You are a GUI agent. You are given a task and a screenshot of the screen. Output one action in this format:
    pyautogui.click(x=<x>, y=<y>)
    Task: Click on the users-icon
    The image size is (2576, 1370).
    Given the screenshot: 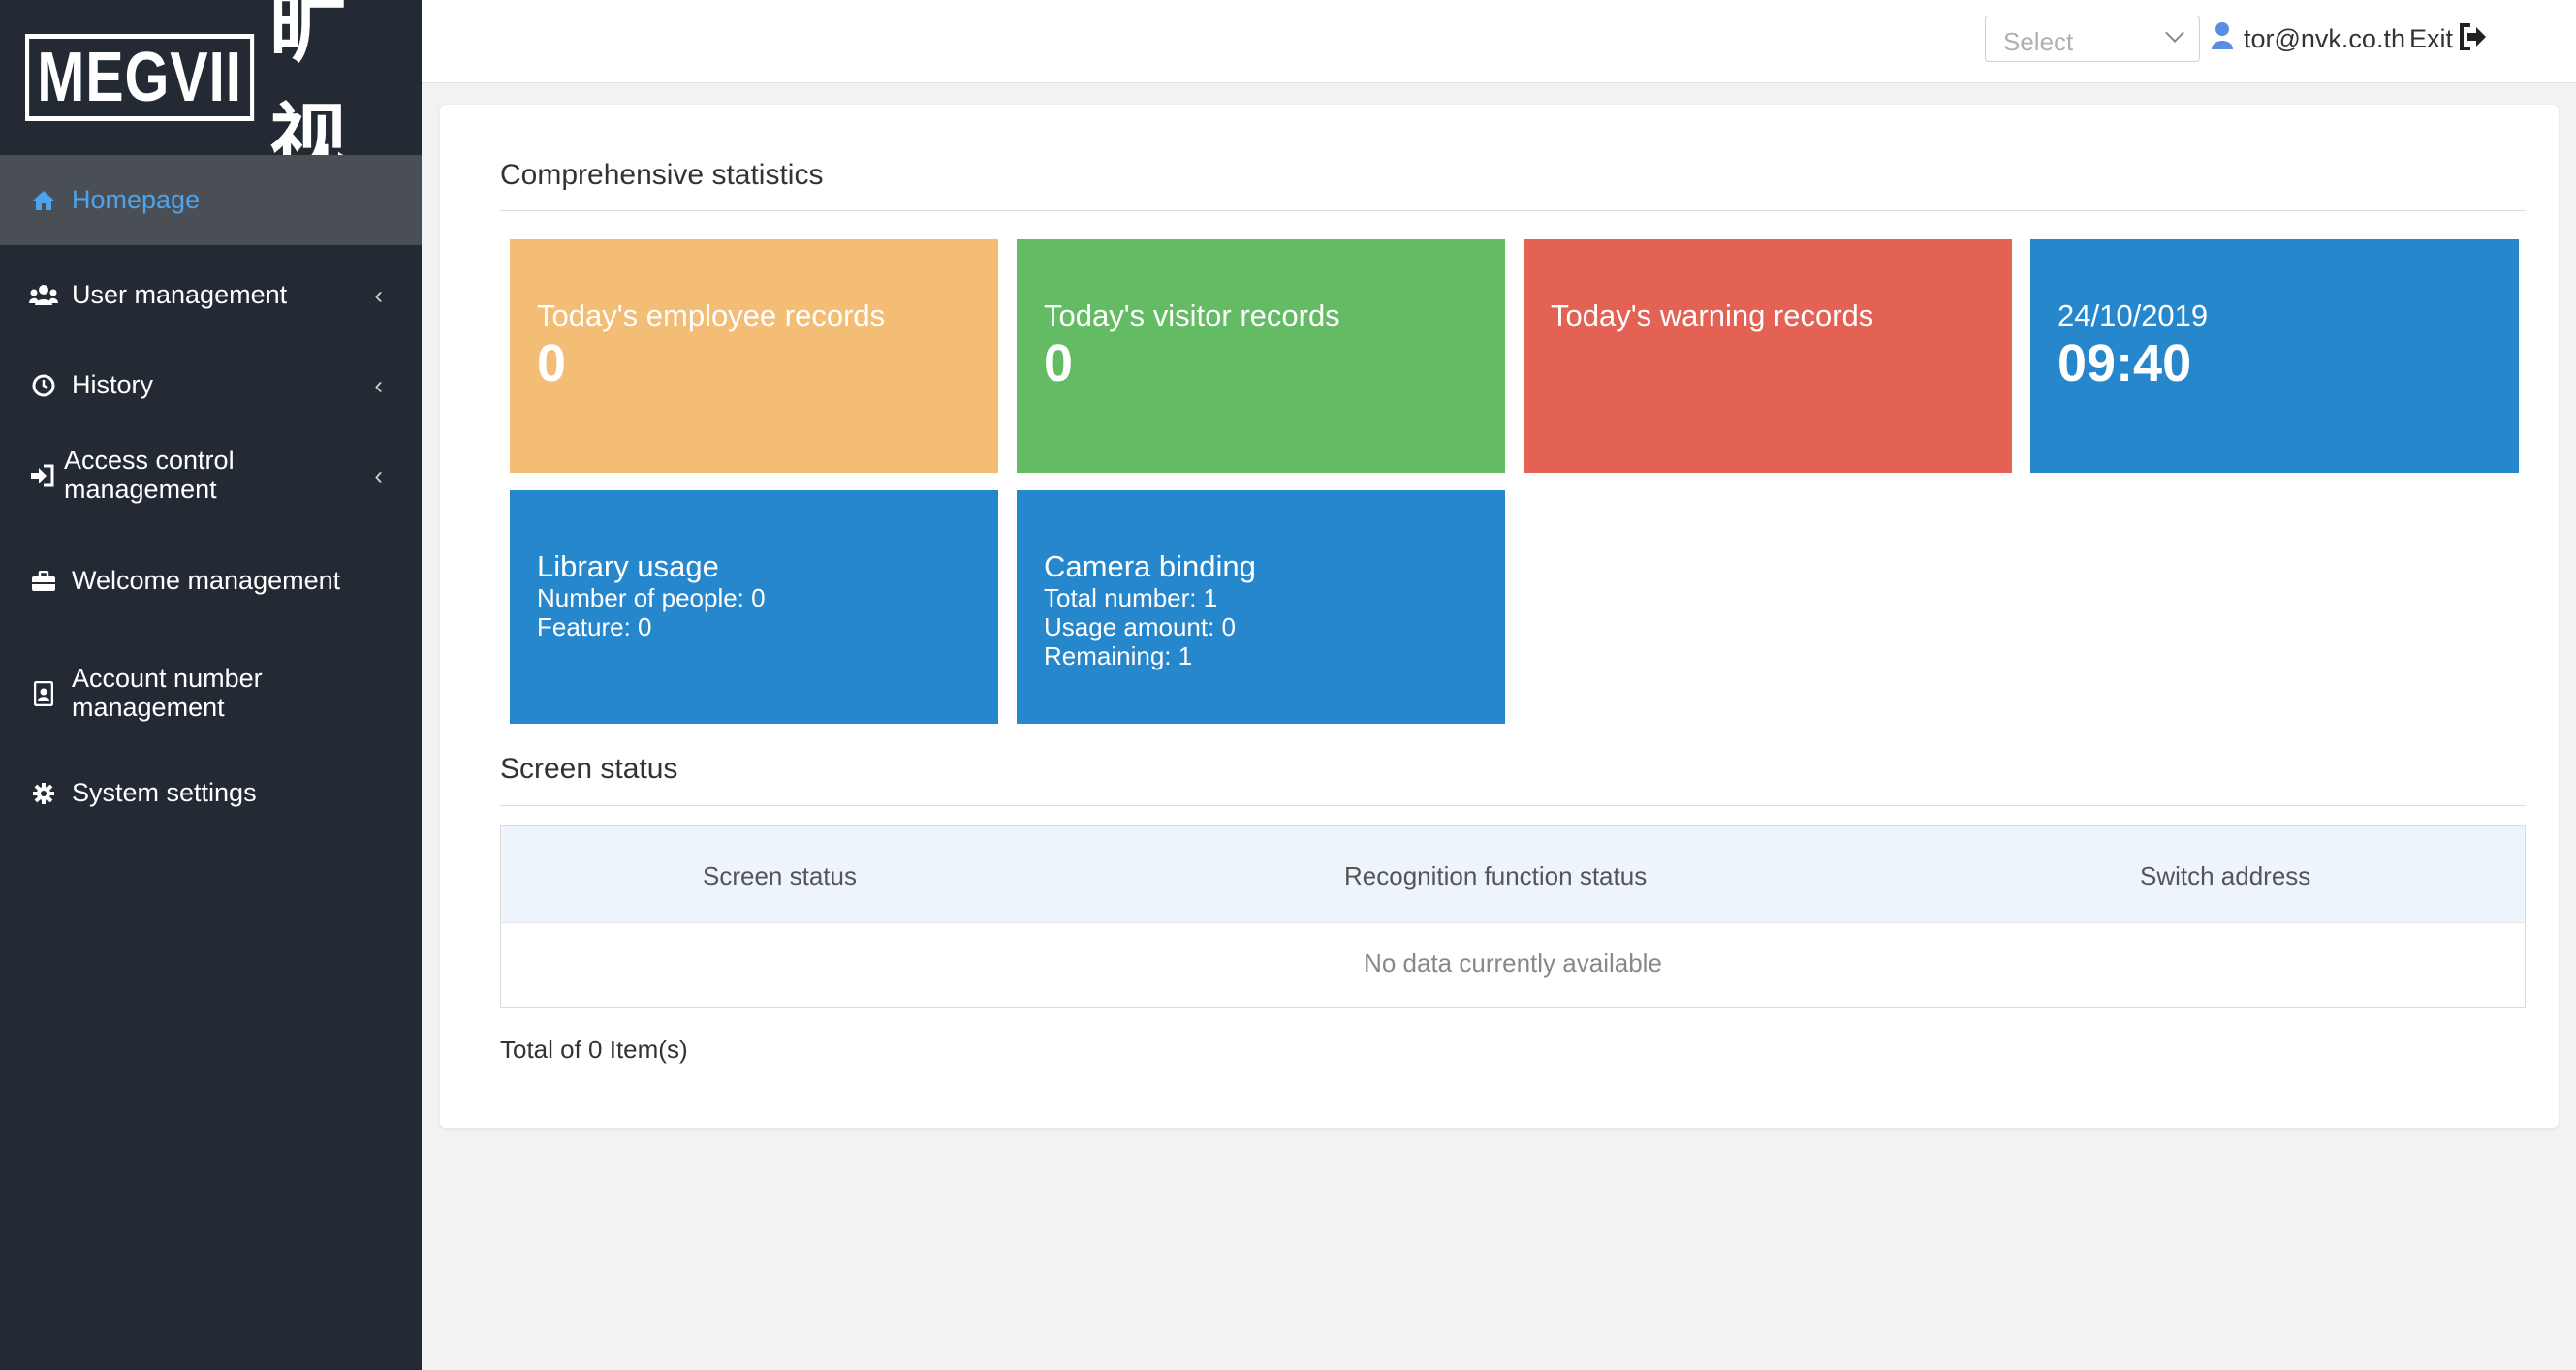 What is the action you would take?
    pyautogui.click(x=43, y=295)
    